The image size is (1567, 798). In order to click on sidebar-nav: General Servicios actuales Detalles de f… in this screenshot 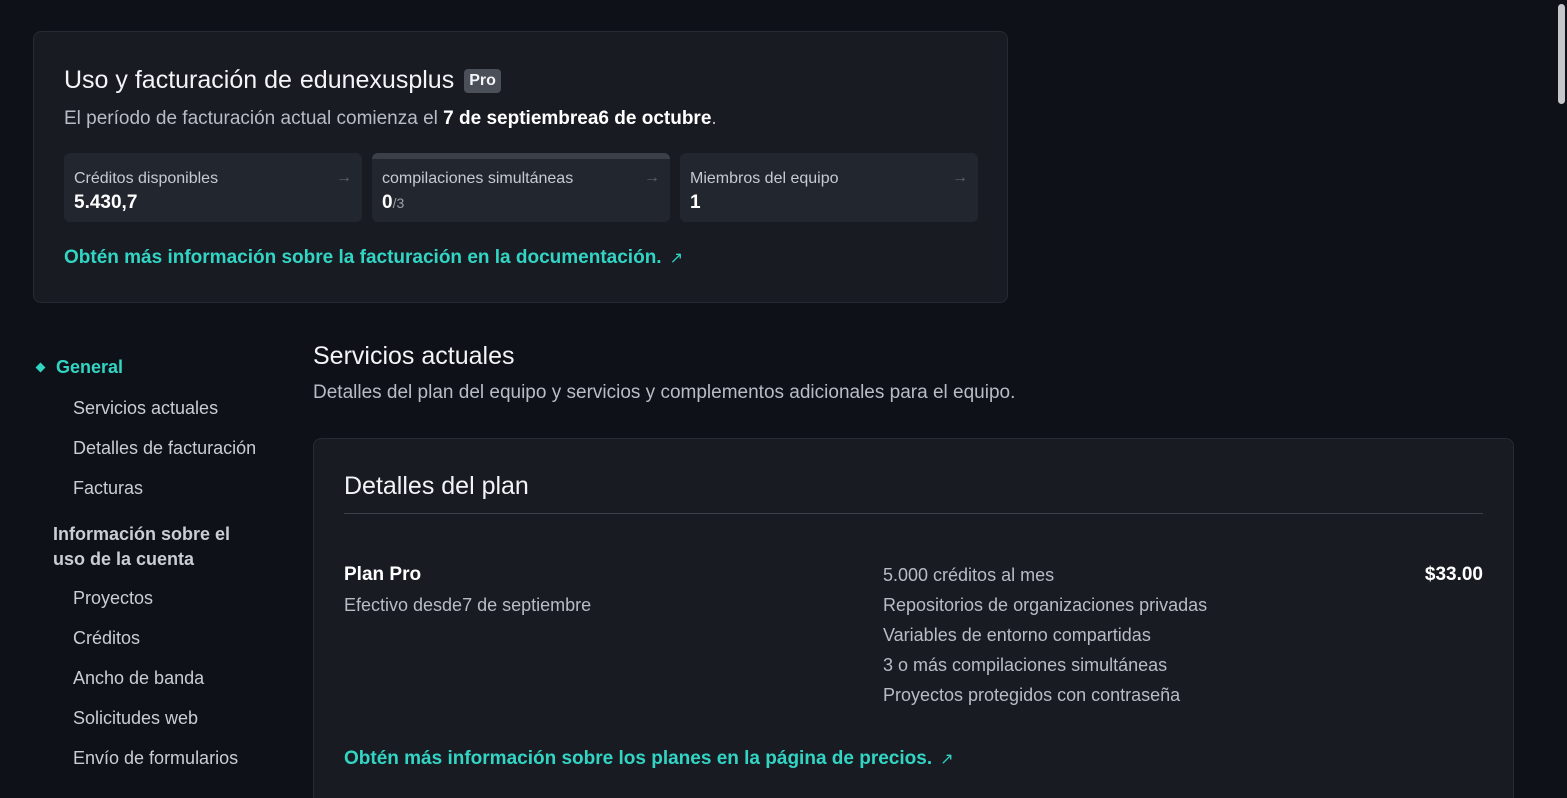, I will do `click(153, 564)`.